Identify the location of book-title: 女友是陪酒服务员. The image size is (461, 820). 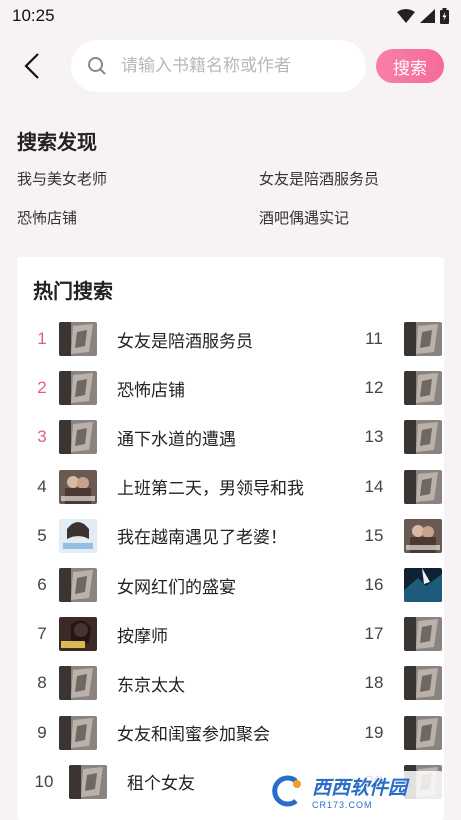
(185, 341).